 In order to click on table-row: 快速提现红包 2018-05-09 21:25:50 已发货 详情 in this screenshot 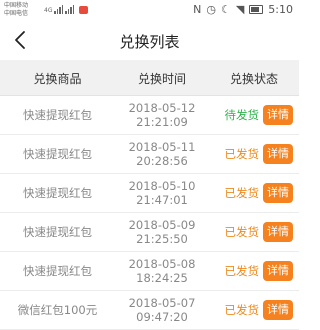, I will do `click(149, 232)`.